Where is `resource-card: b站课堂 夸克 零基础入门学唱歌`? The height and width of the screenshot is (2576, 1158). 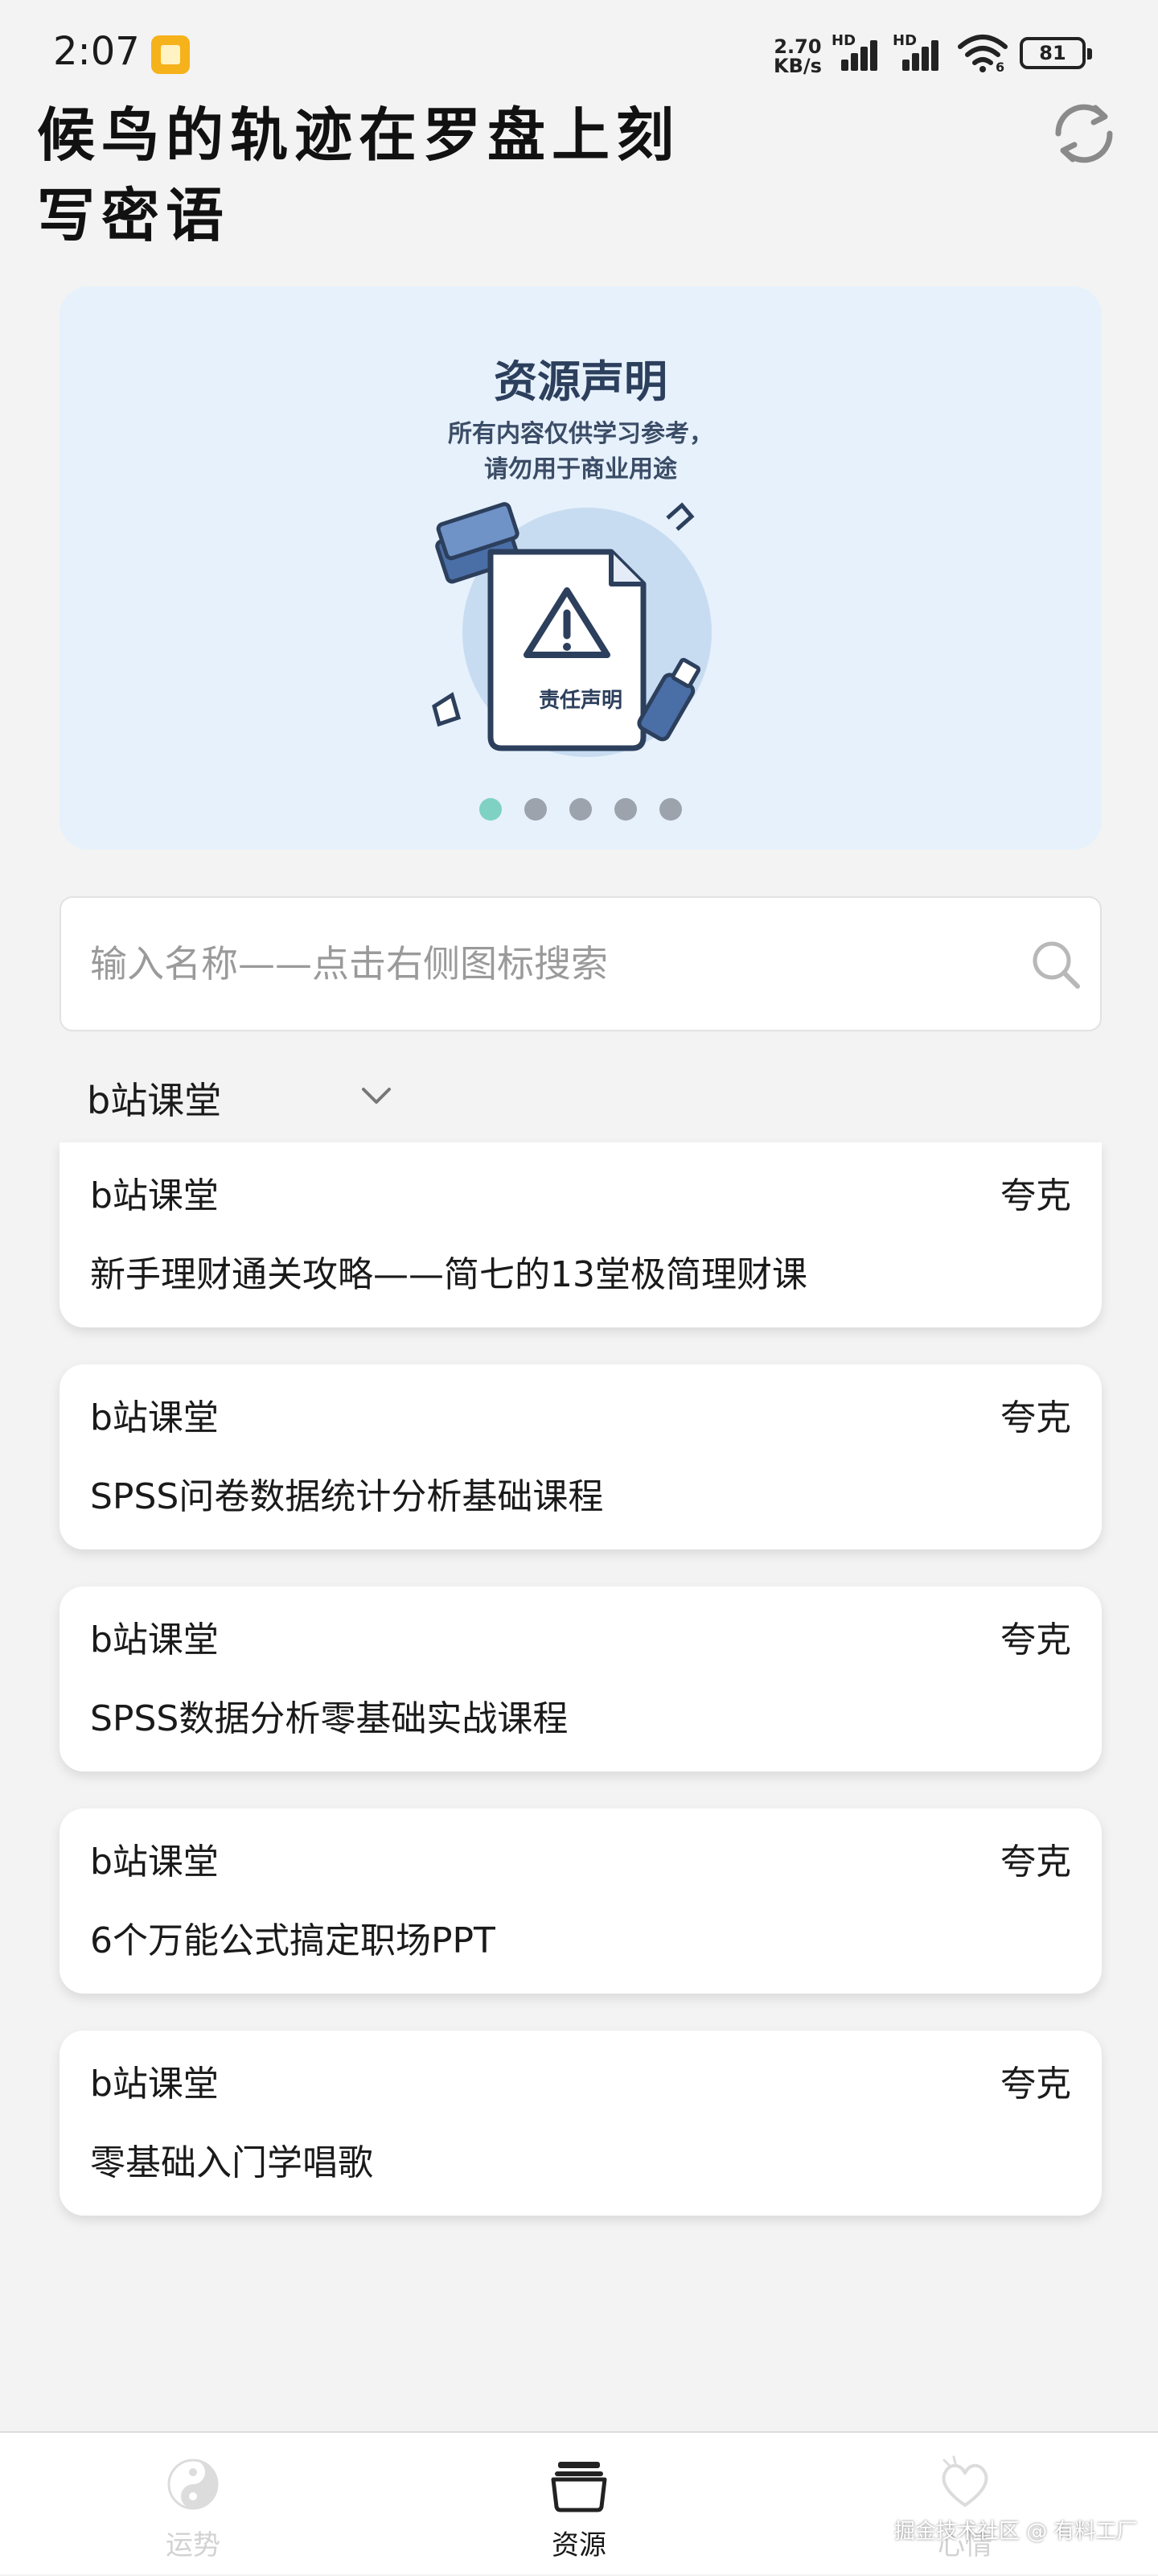
resource-card: b站课堂 夸克 零基础入门学唱歌 is located at coordinates (581, 2123).